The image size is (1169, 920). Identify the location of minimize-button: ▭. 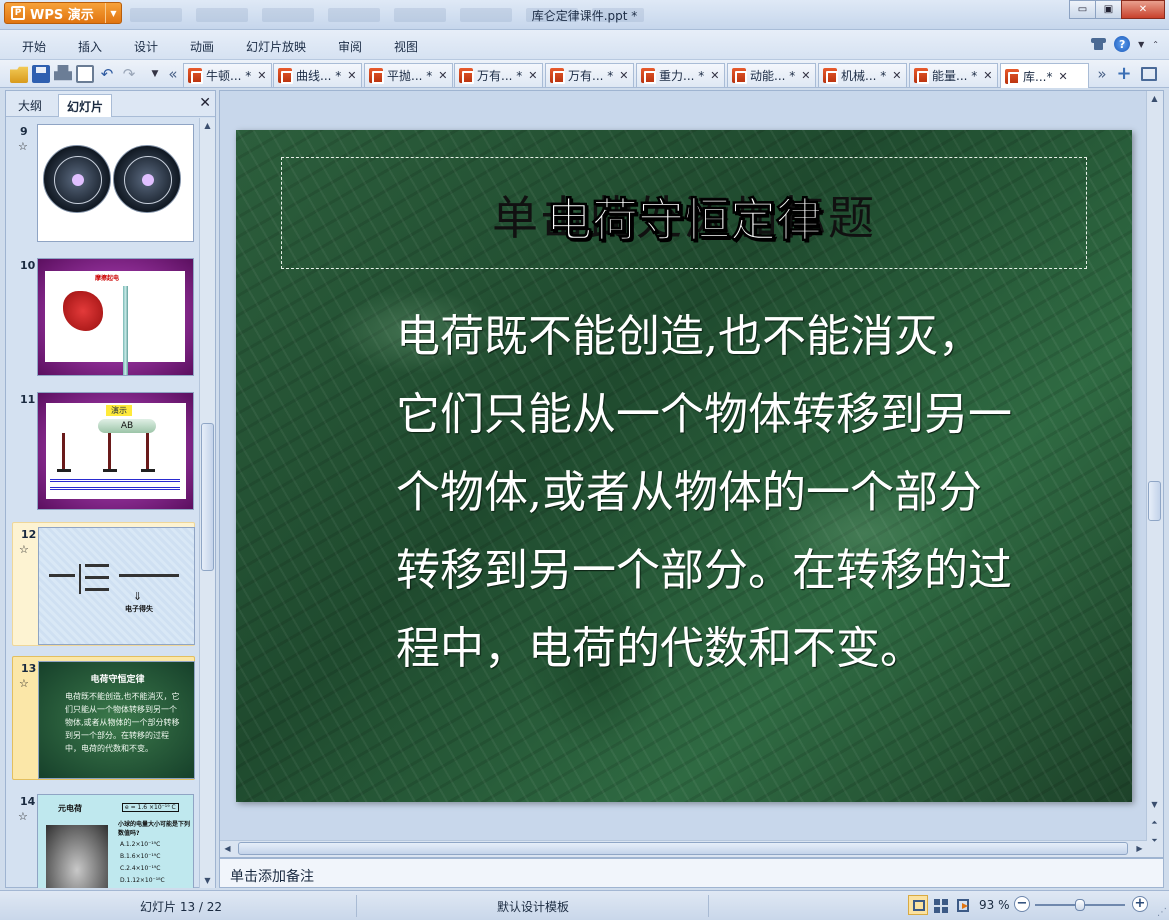
(1082, 9).